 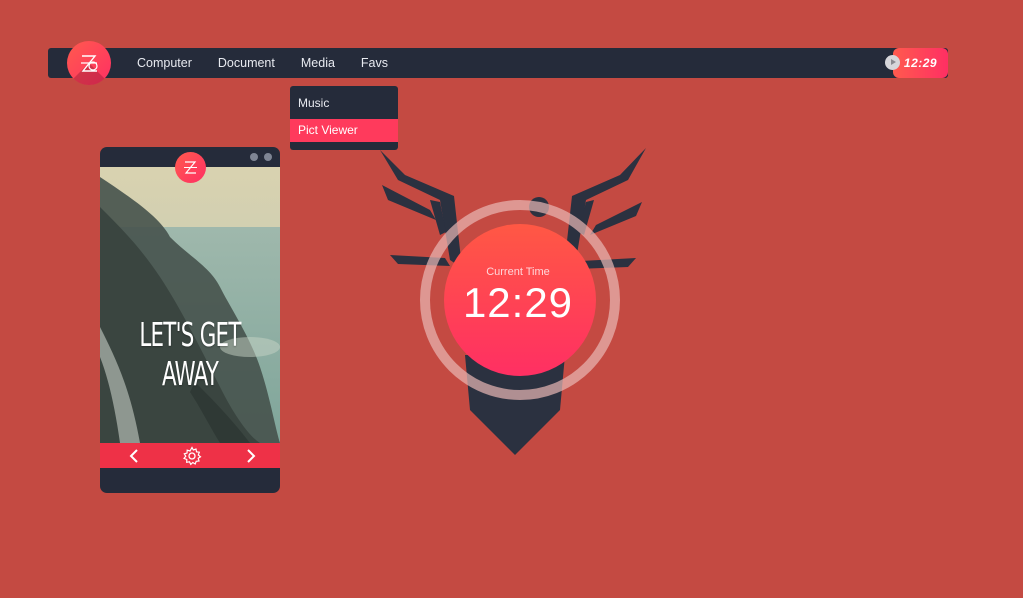 I want to click on play-icon, so click(x=892, y=62).